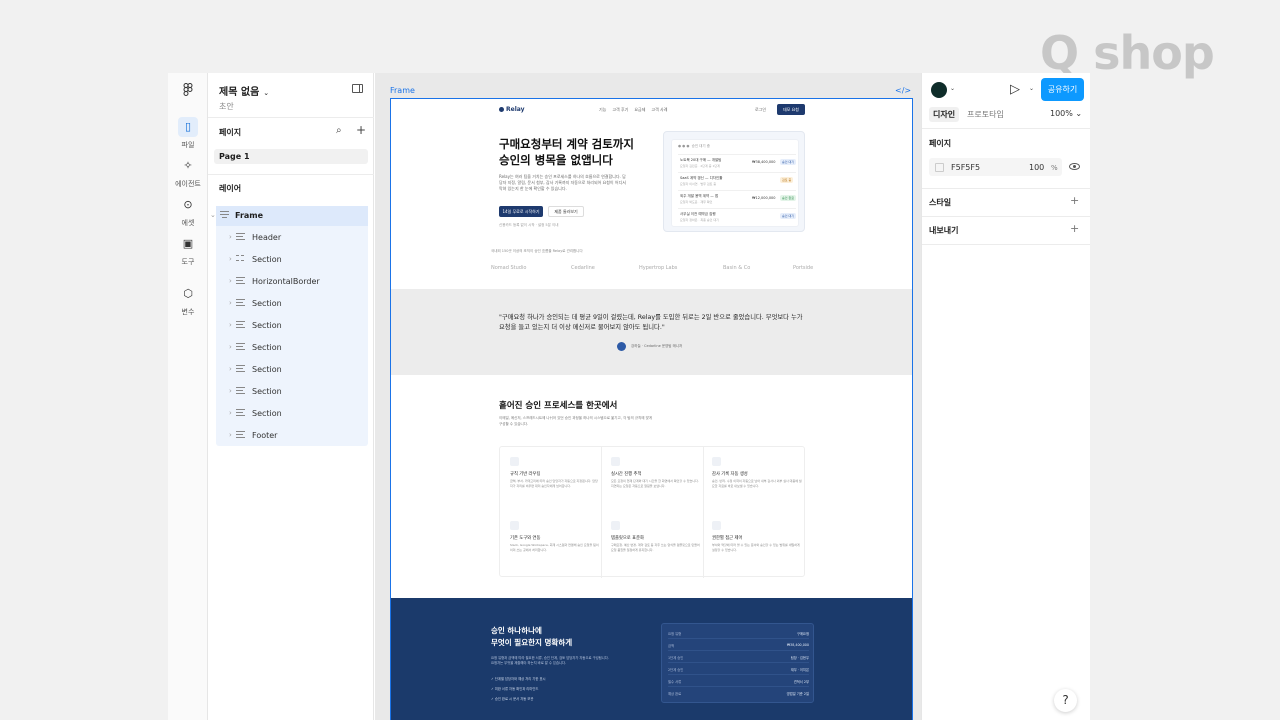 The height and width of the screenshot is (720, 1280). Describe the element at coordinates (402, 90) in the screenshot. I see `frame-label: Frame` at that location.